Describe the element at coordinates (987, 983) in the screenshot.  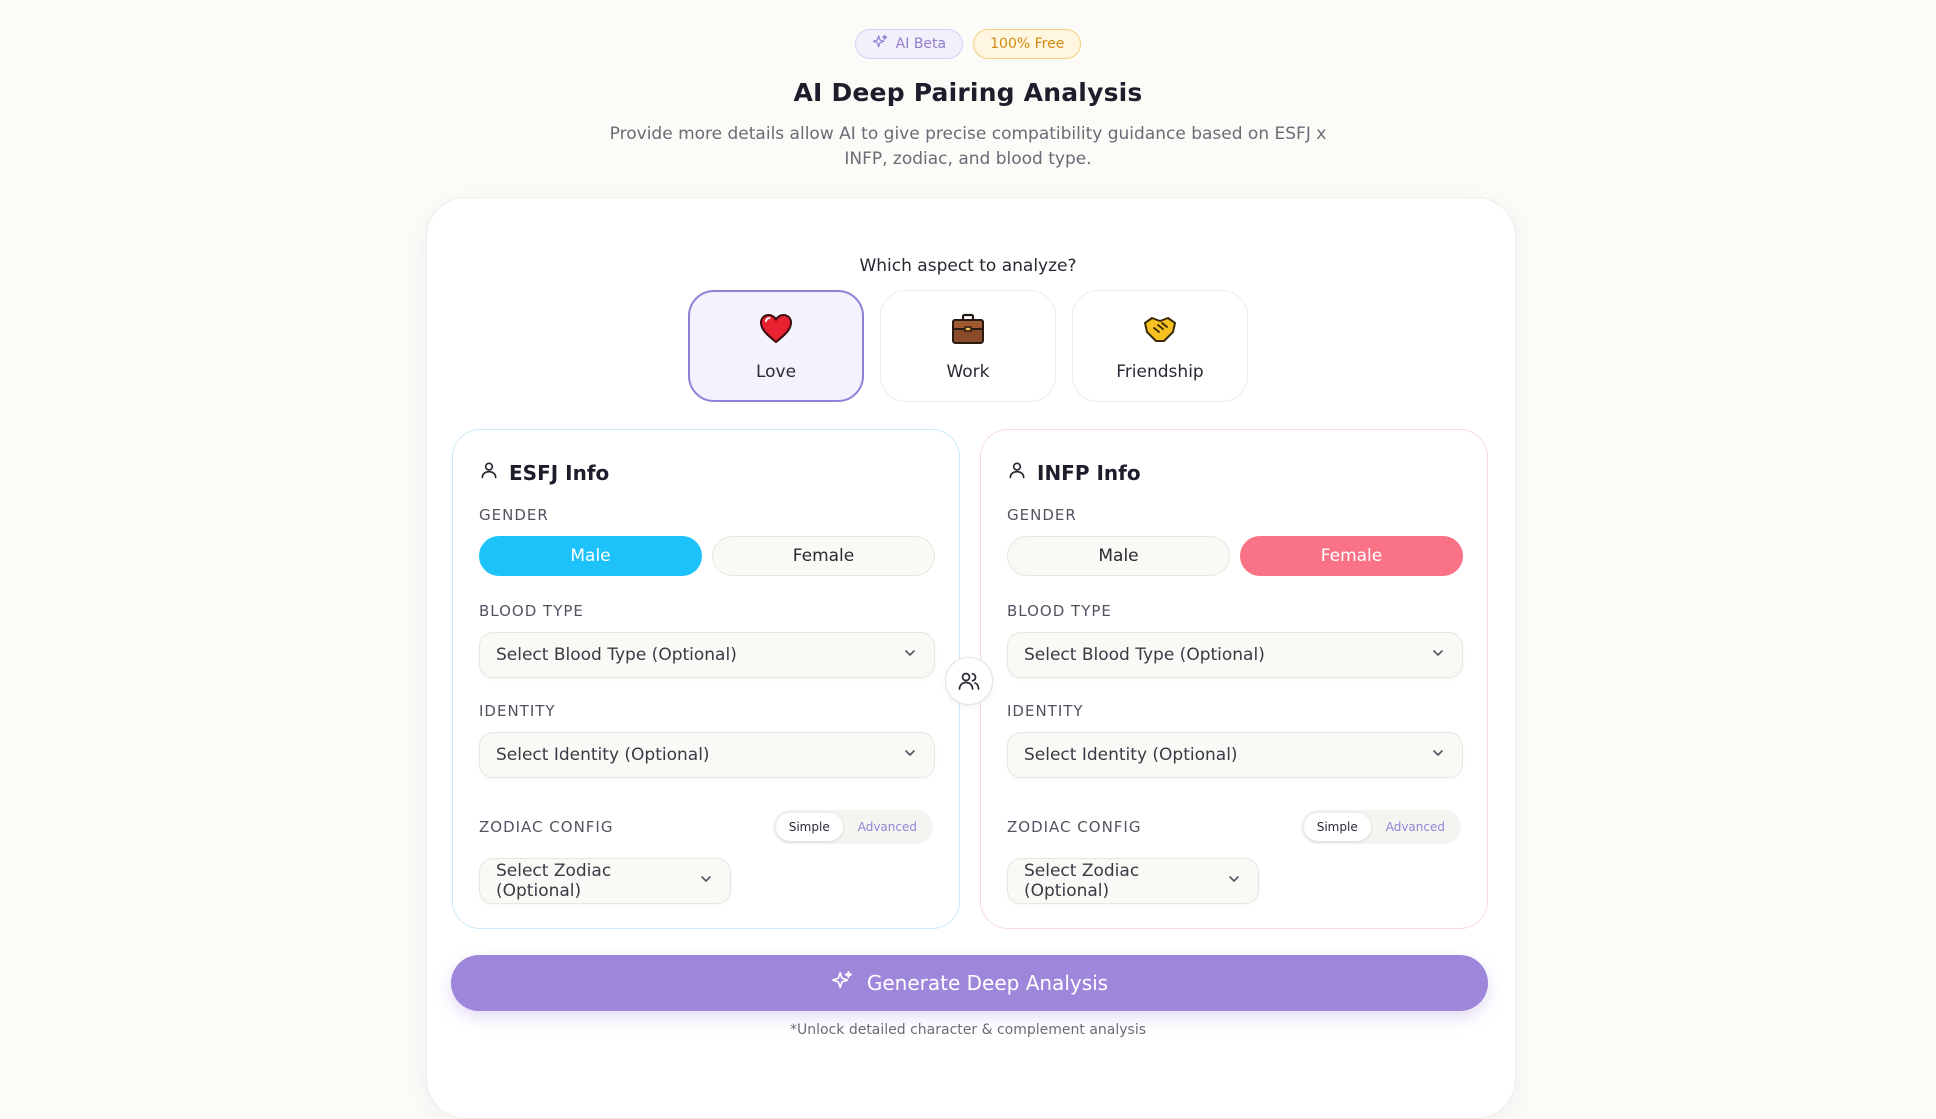
I see `generate-button-label: Generate Deep Analysis` at that location.